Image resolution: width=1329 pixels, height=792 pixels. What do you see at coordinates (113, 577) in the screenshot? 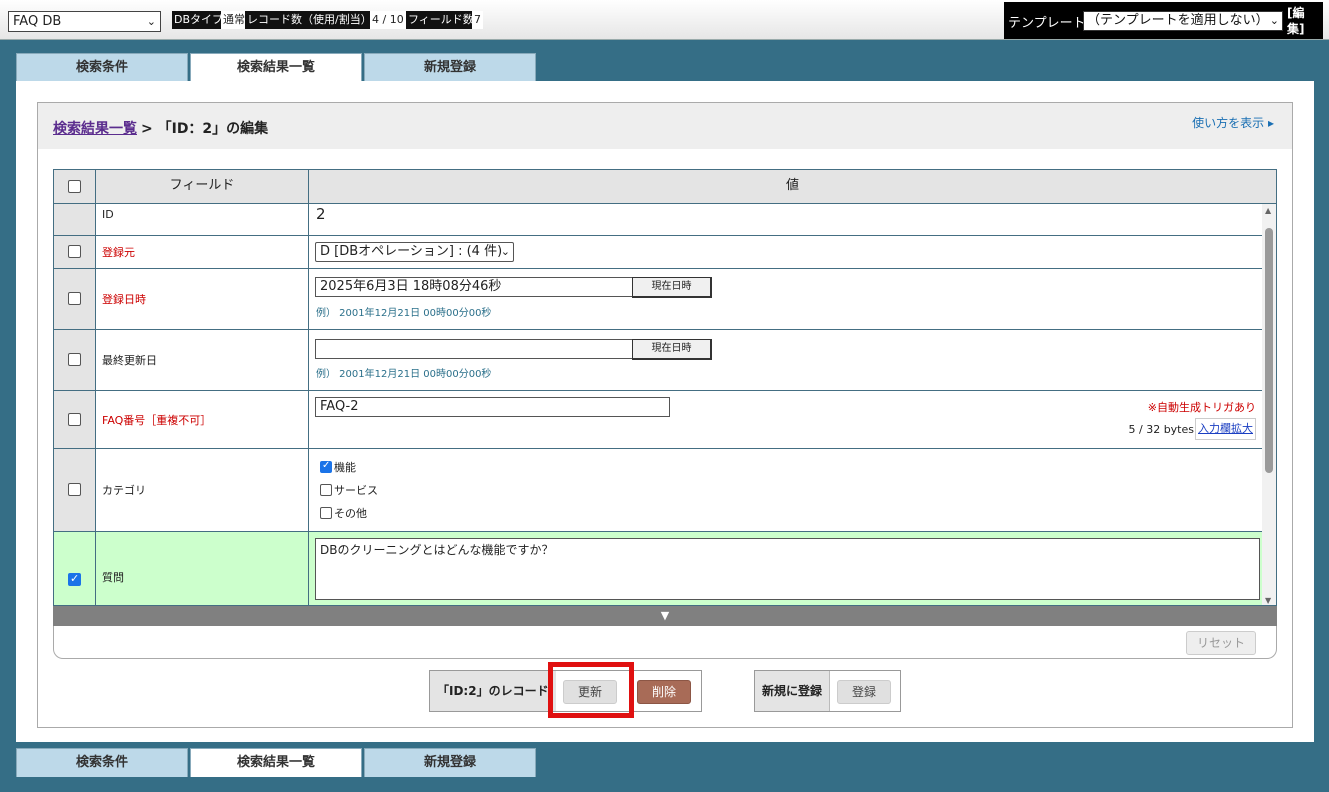
I see `field-label-question: 質問` at bounding box center [113, 577].